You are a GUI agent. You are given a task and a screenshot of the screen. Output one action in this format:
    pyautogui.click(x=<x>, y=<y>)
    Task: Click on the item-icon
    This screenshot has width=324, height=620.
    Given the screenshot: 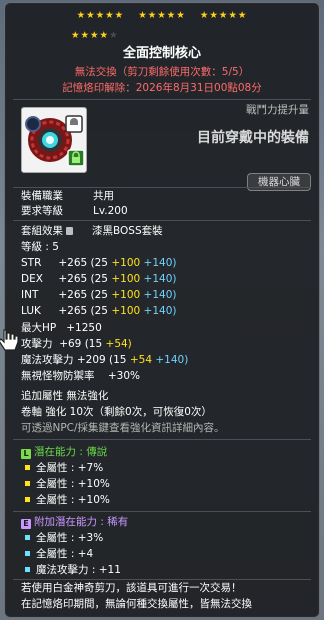 What is the action you would take?
    pyautogui.click(x=54, y=140)
    